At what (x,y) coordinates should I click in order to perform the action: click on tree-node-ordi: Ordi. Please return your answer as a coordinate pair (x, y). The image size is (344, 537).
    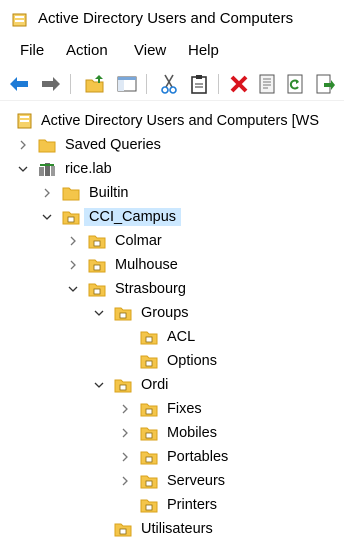
    Looking at the image, I should click on (172, 385).